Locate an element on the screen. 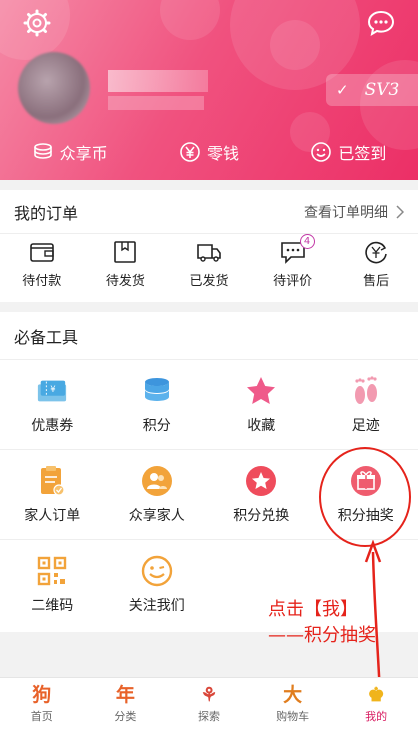 This screenshot has width=418, height=729. smile-icon is located at coordinates (321, 152).